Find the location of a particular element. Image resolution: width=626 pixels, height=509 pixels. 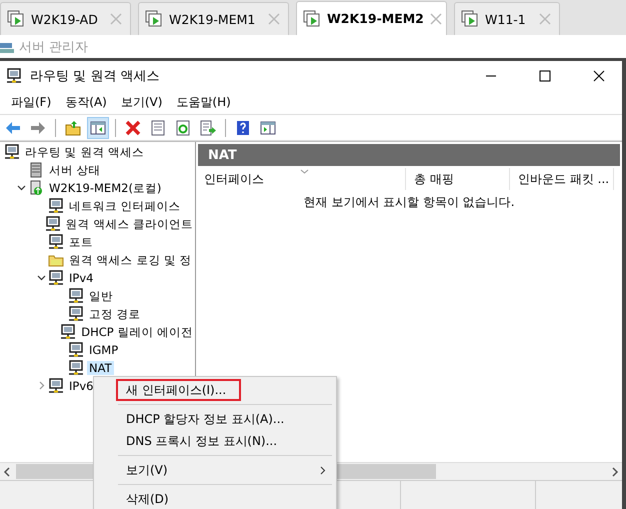

empty-message: 현재 보기에서 표시할 항목이 없습니다. is located at coordinates (409, 202).